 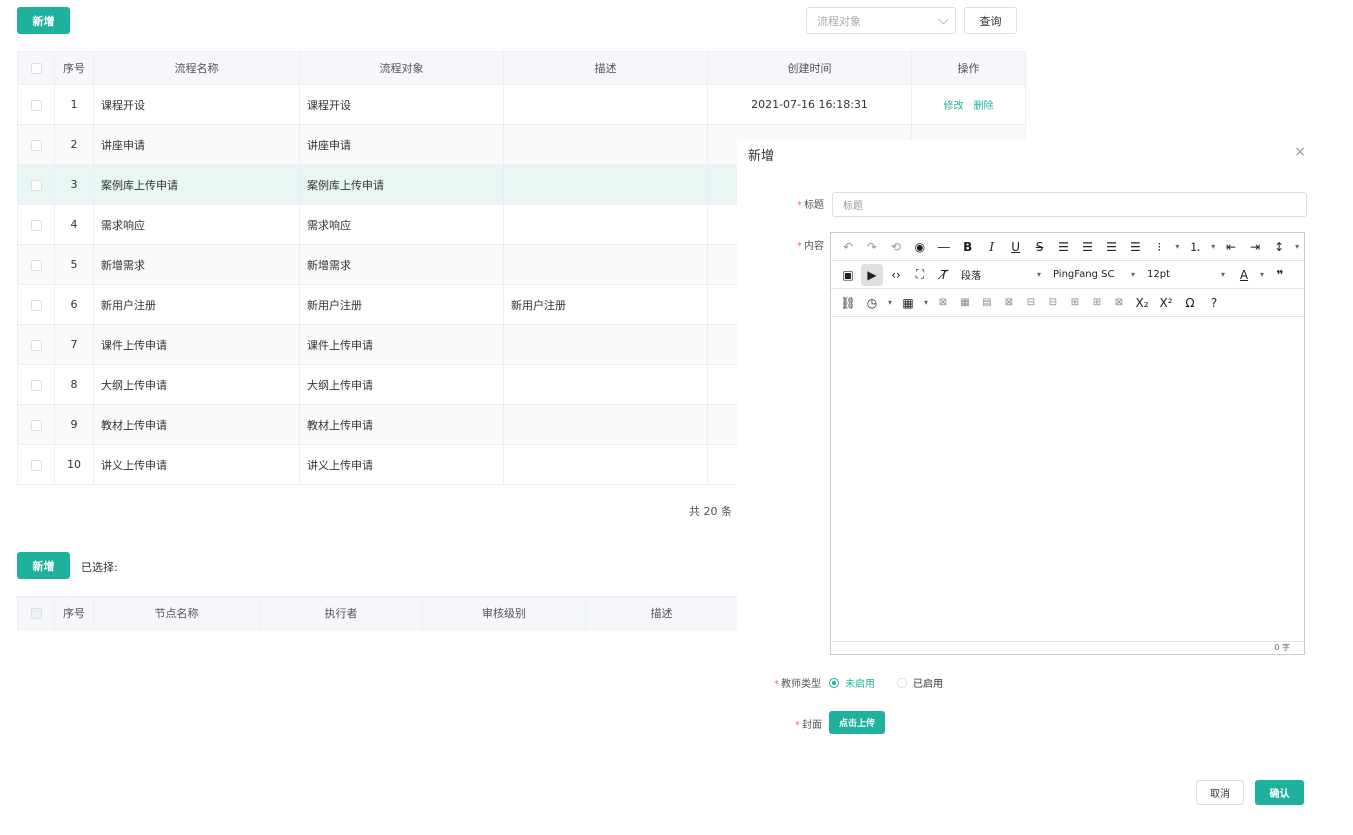 What do you see at coordinates (968, 247) in the screenshot?
I see `bold-icon: B` at bounding box center [968, 247].